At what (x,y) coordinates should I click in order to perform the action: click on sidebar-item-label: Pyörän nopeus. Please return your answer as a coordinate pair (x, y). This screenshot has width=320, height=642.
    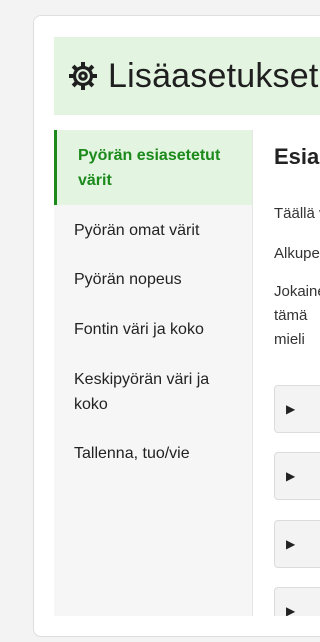
    Looking at the image, I should click on (128, 279).